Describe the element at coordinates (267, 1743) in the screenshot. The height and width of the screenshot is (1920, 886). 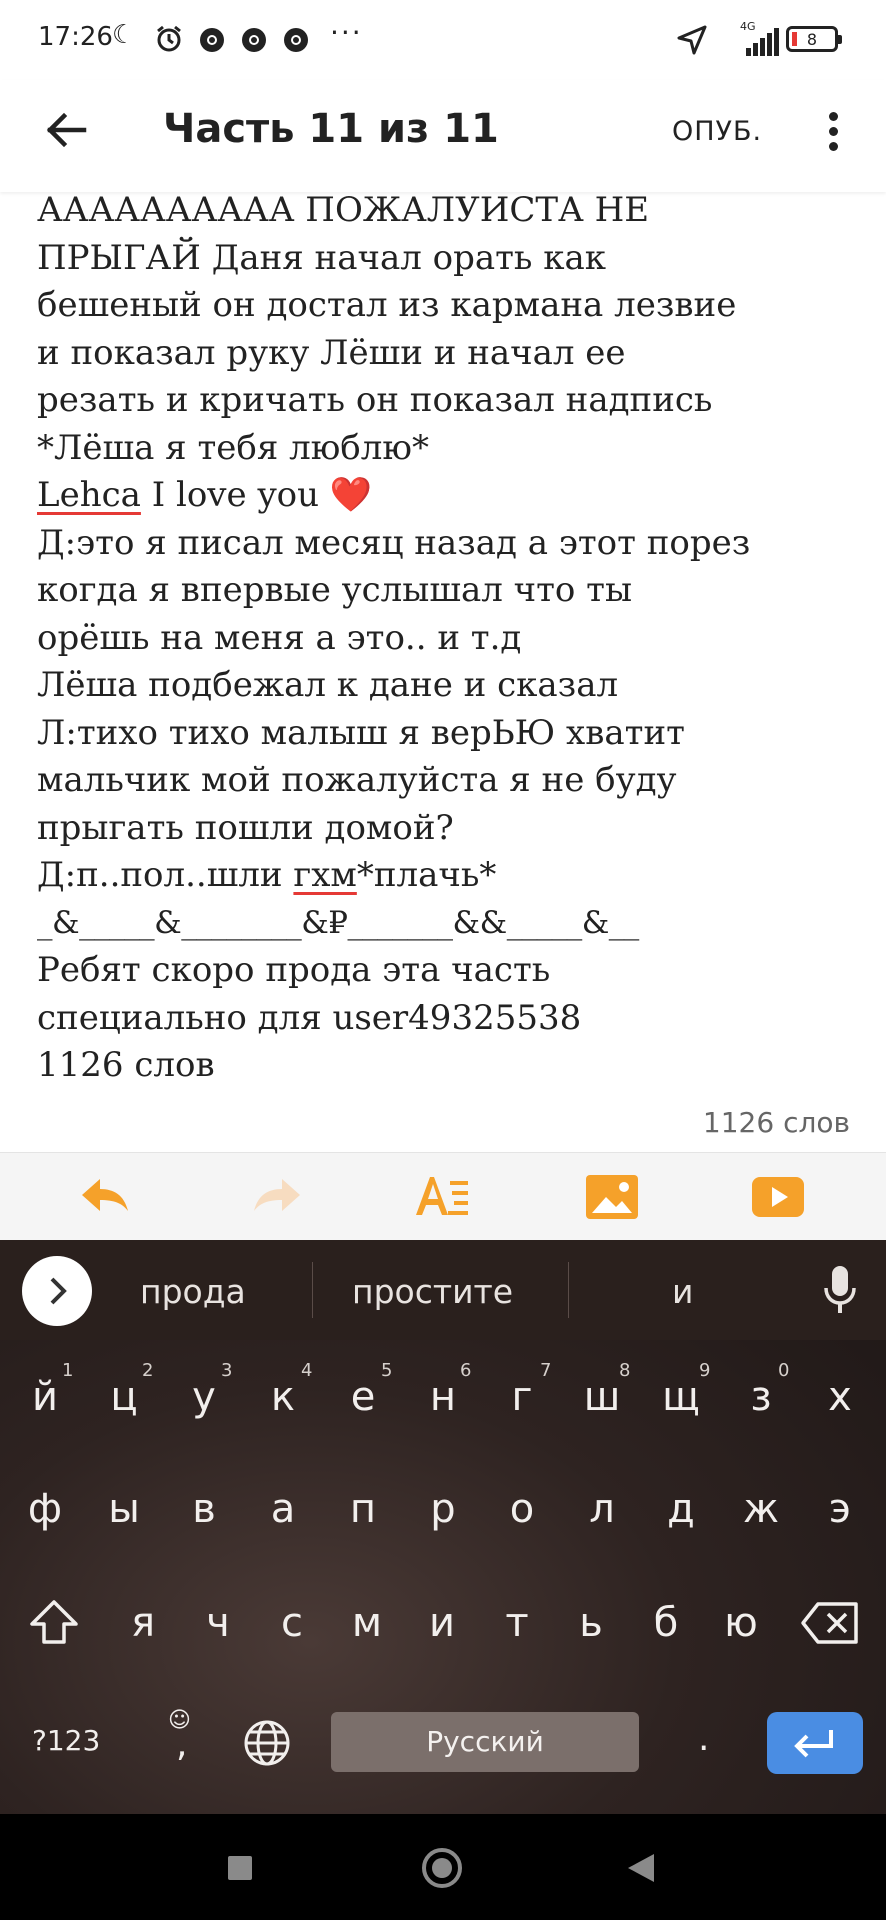
I see `globe-icon` at that location.